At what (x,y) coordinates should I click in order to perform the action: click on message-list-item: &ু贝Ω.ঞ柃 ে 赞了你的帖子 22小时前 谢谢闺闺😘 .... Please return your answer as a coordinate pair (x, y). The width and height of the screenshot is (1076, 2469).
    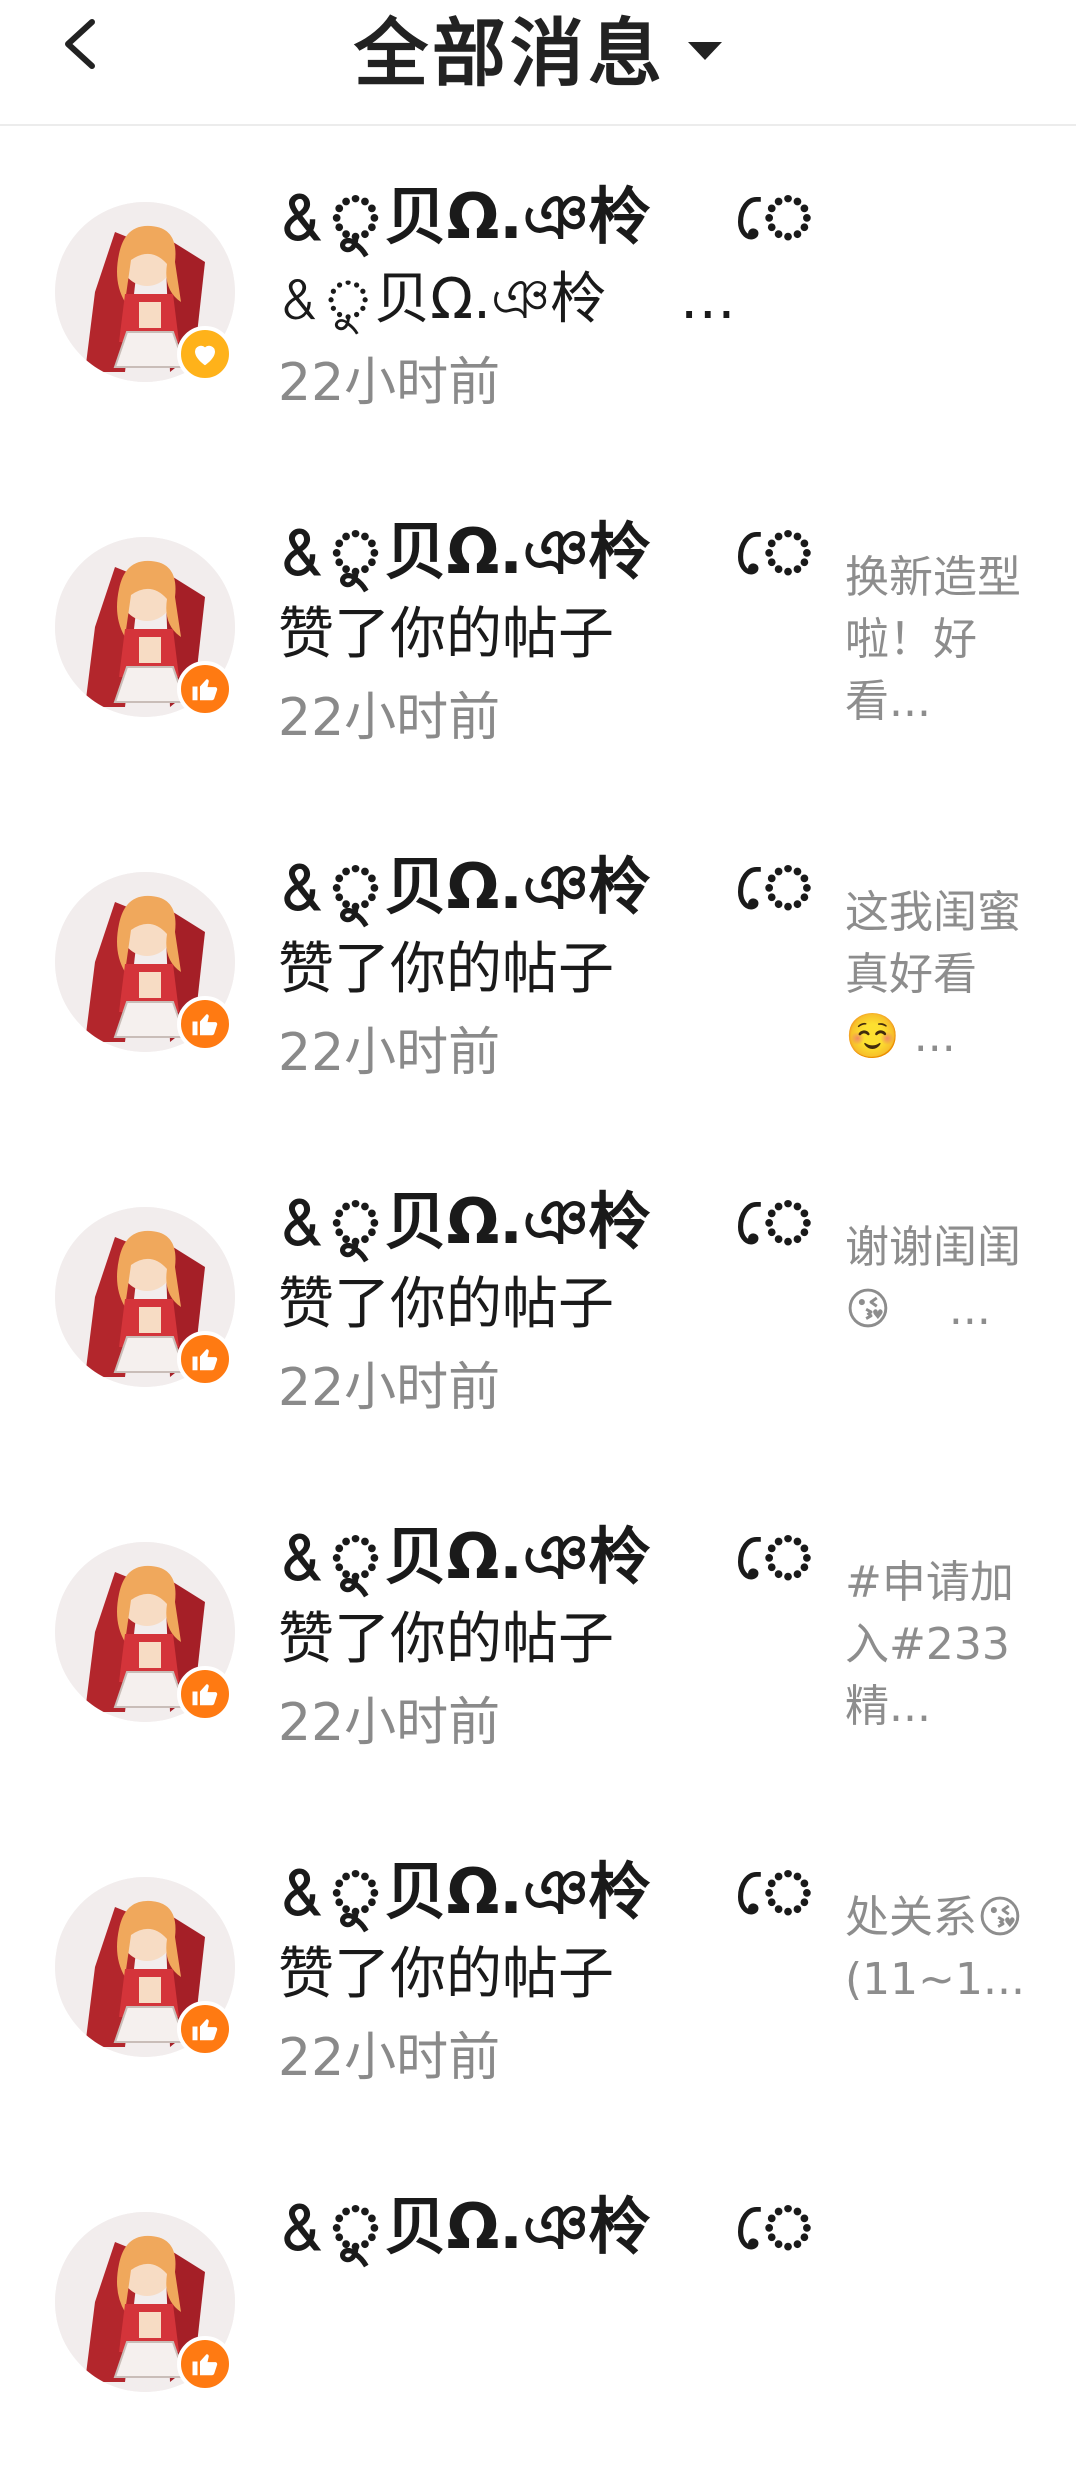
    Looking at the image, I should click on (538, 1296).